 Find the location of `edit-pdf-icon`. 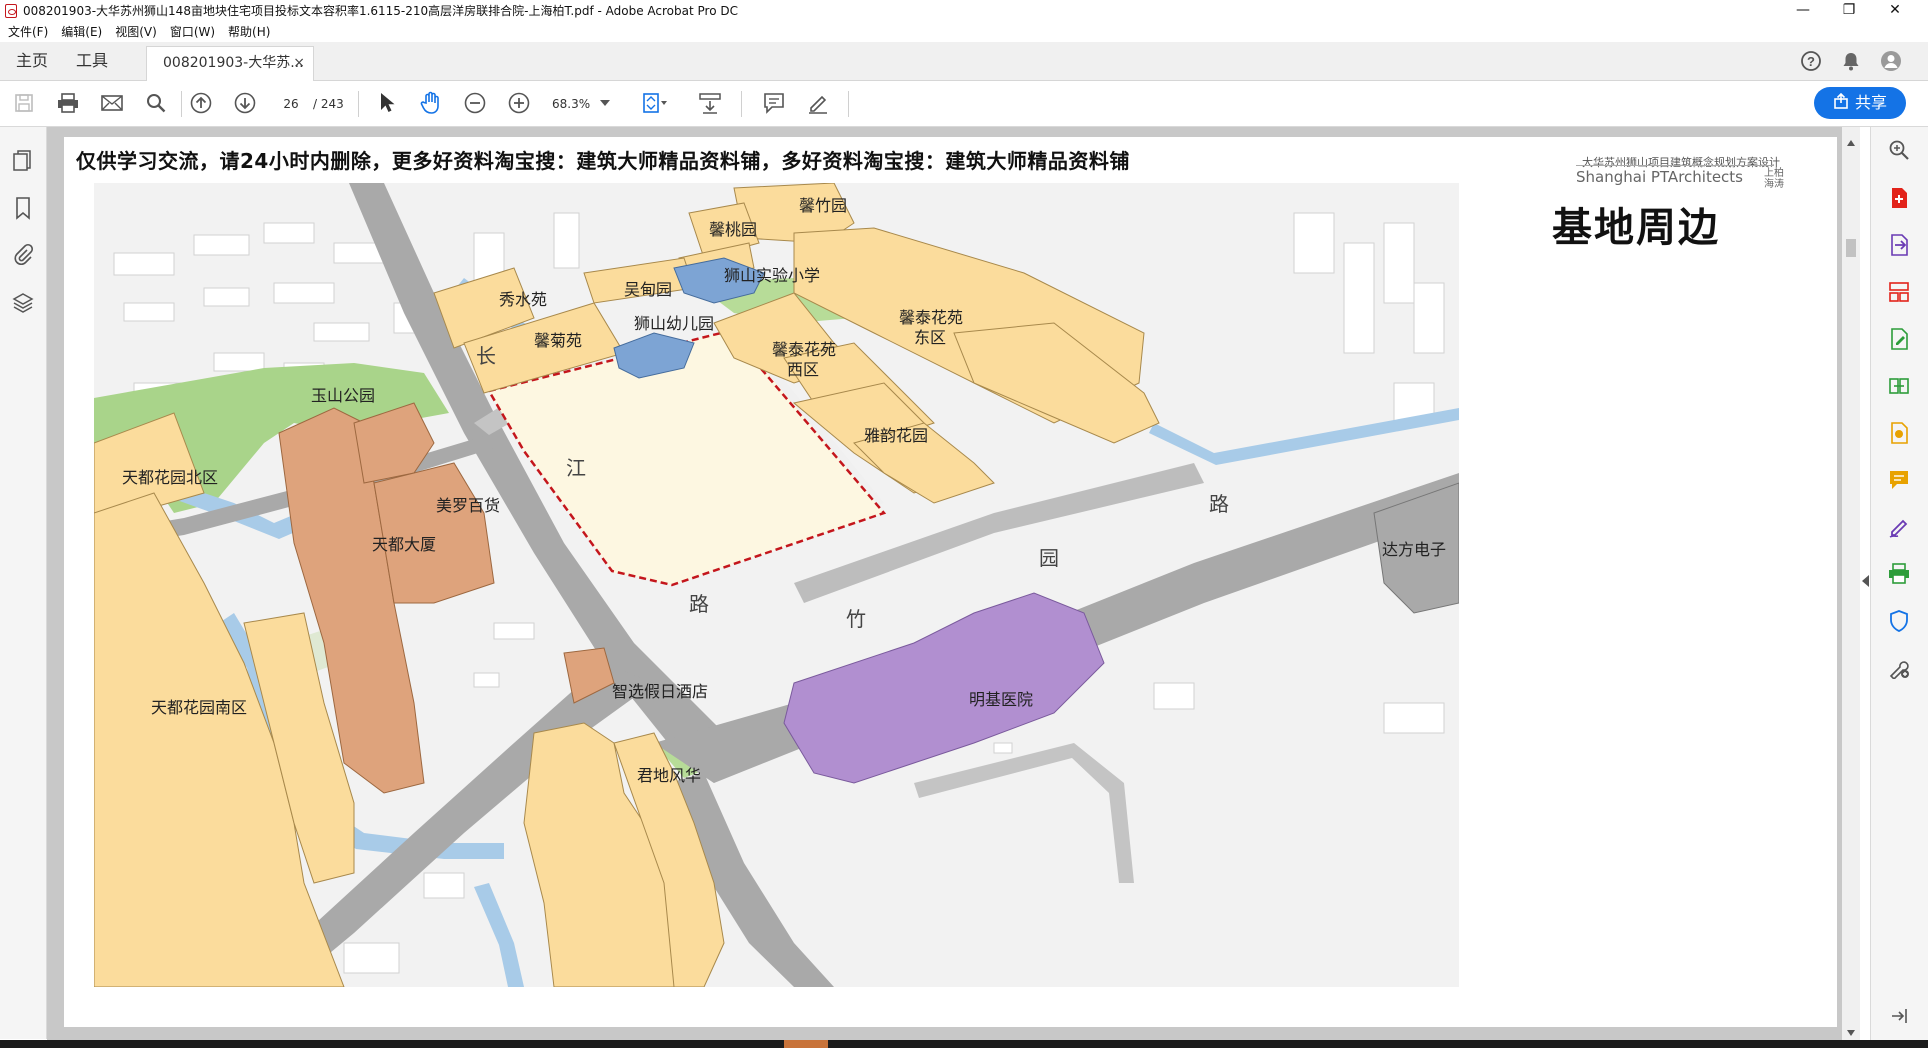

edit-pdf-icon is located at coordinates (1899, 339).